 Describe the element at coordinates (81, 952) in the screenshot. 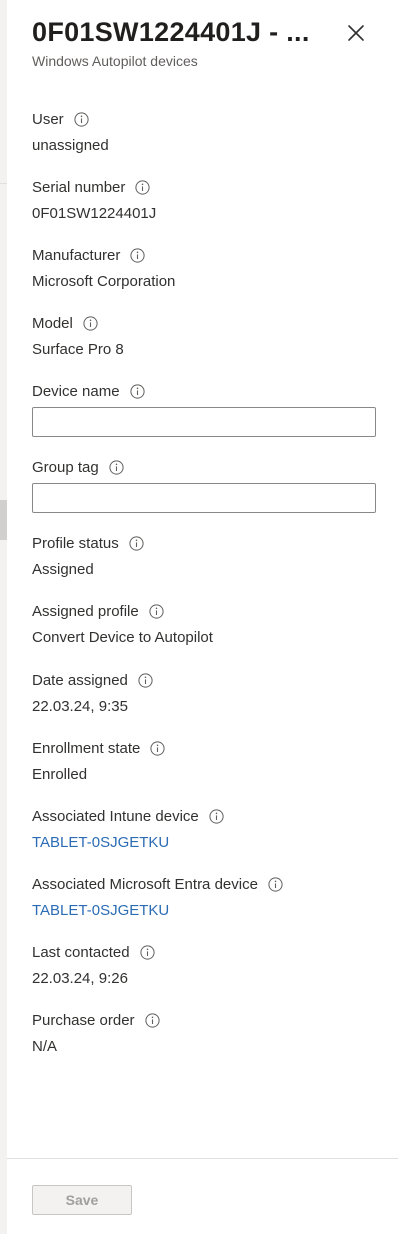

I see `last-contacted-label: Last contacted` at that location.